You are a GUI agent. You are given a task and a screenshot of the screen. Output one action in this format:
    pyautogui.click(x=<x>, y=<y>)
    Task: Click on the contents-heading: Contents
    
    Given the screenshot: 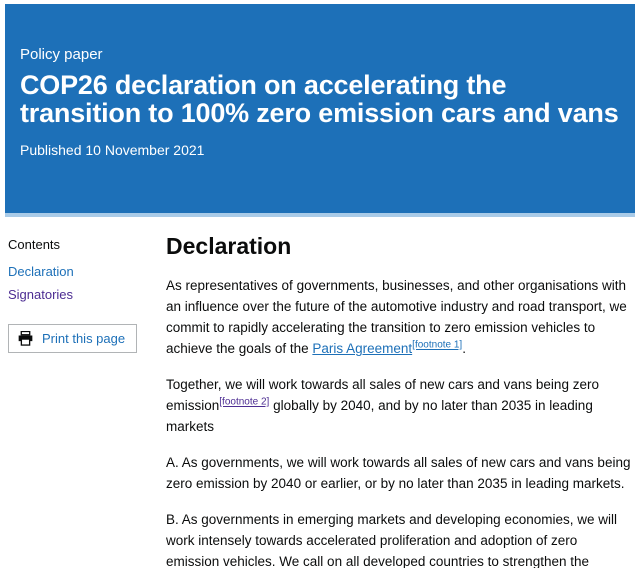 What is the action you would take?
    pyautogui.click(x=34, y=244)
    